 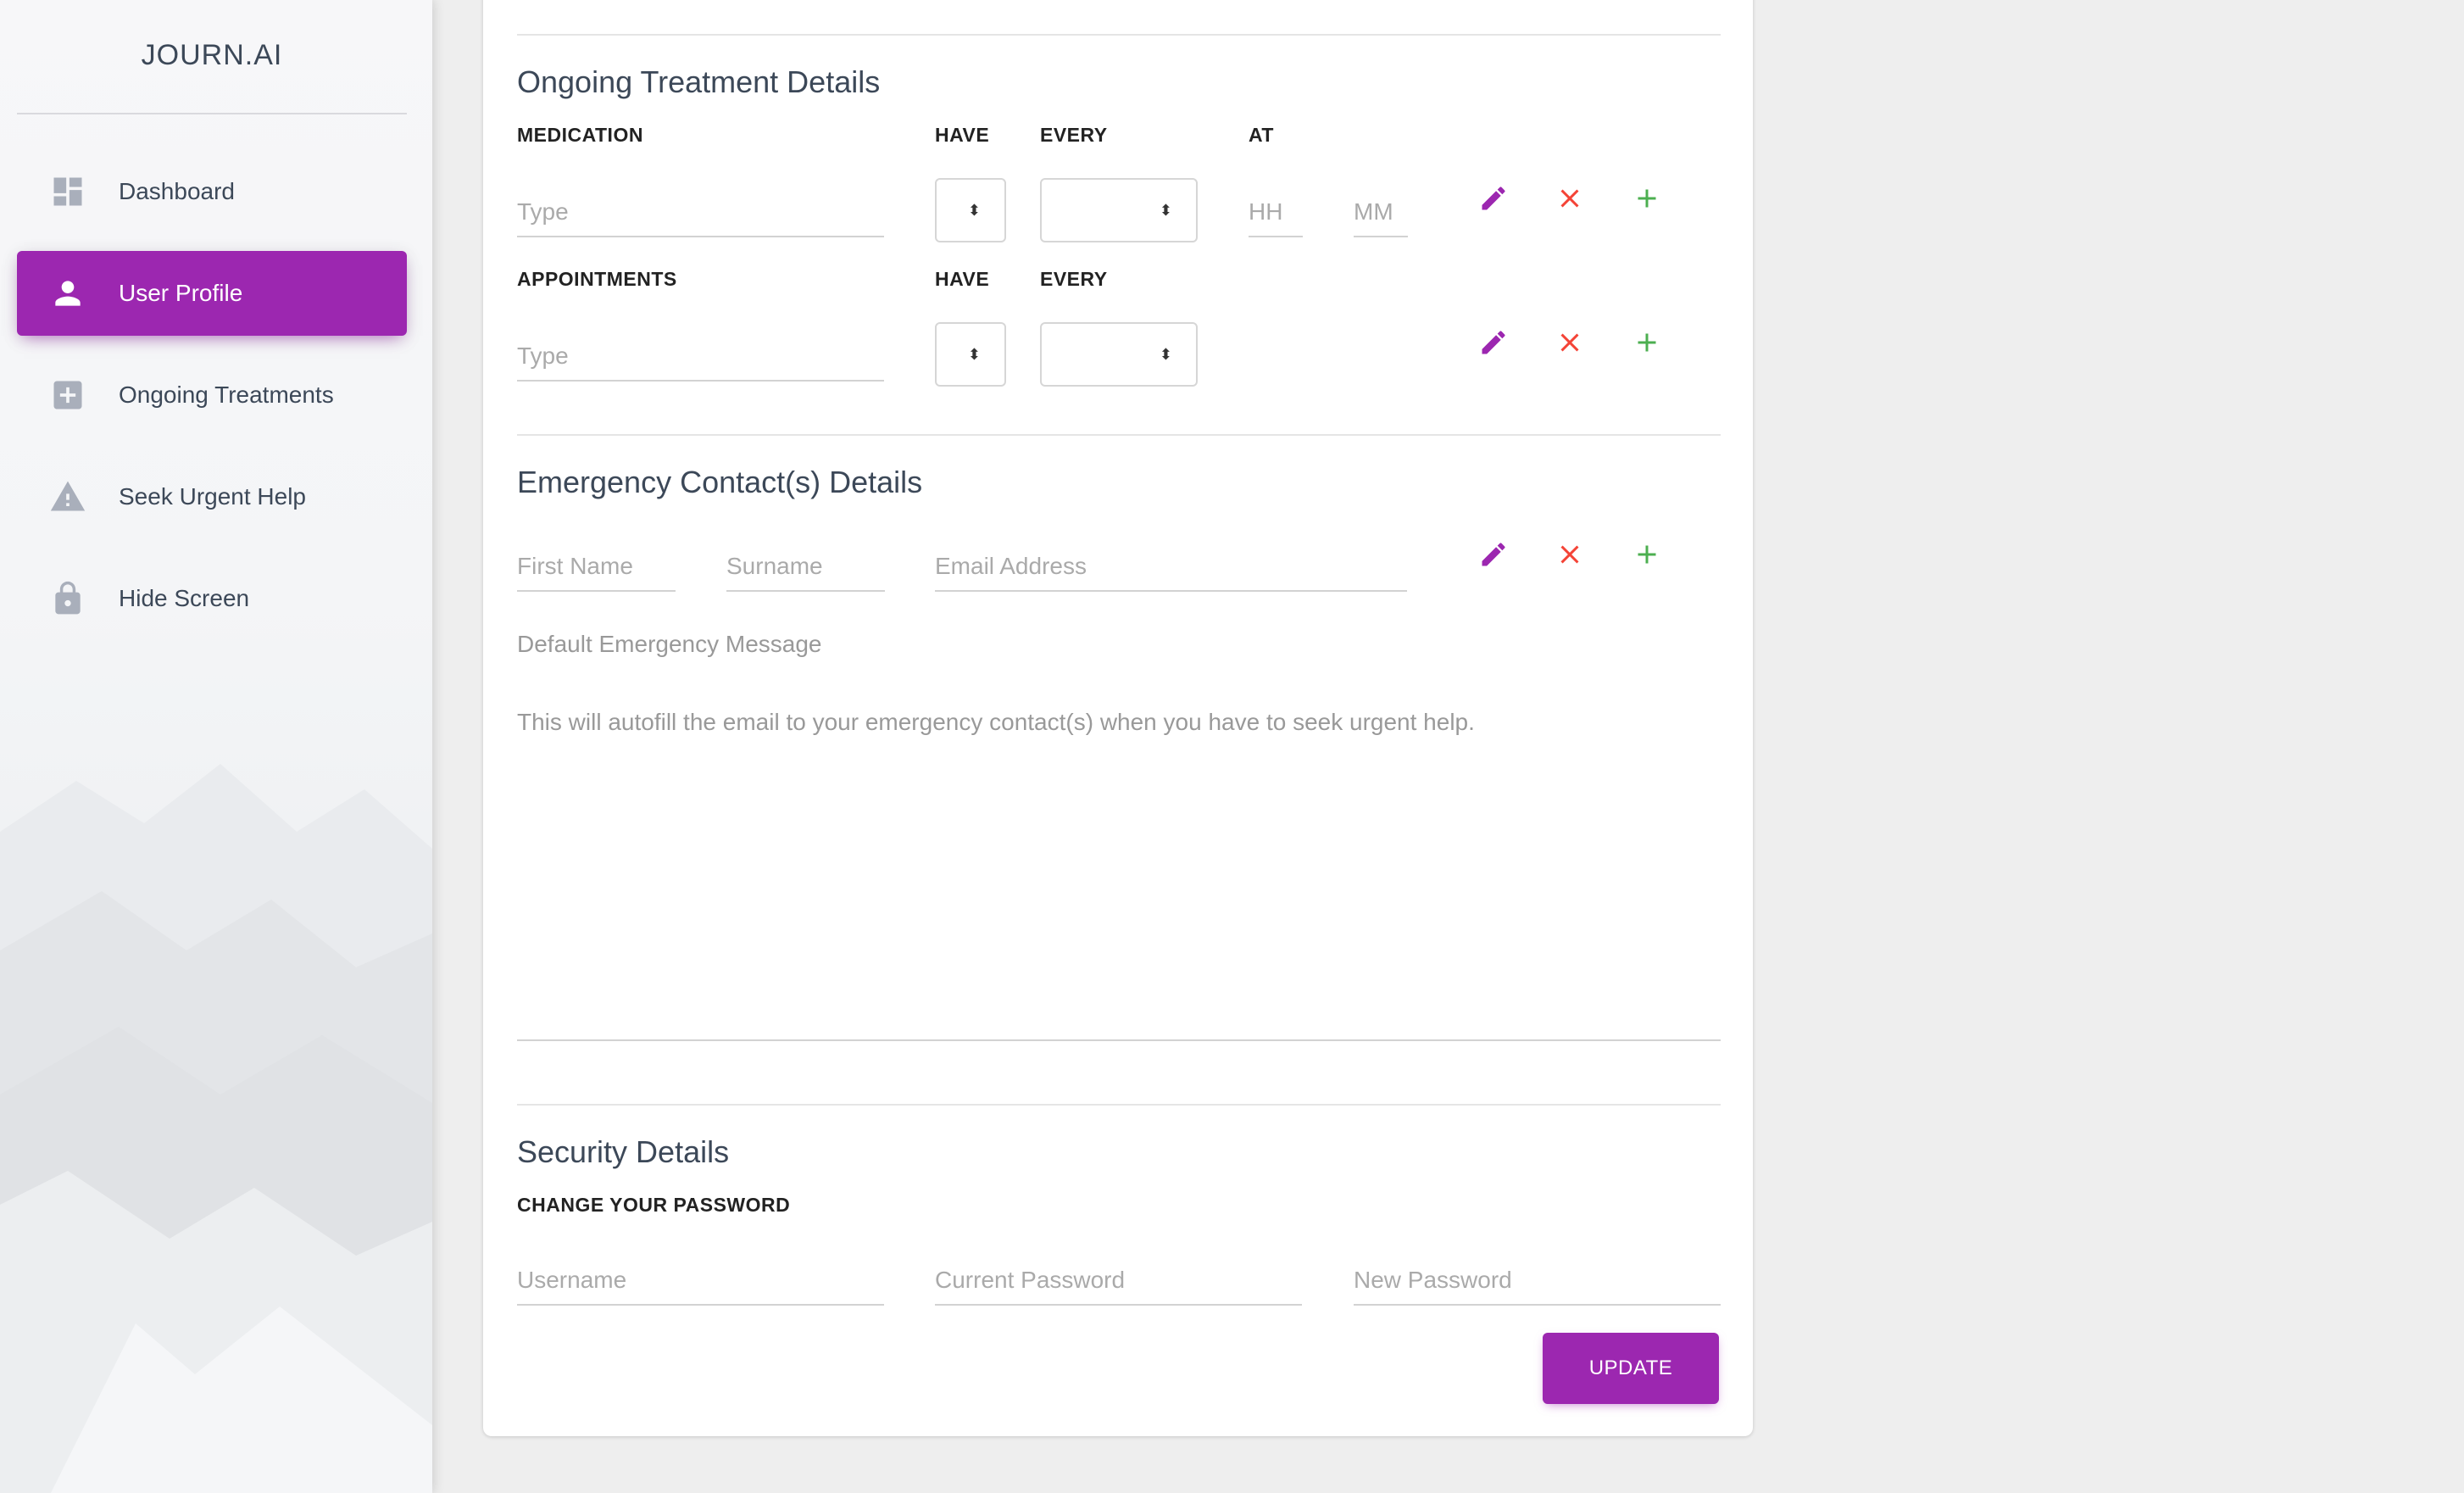 I want to click on sidebar-item-user-profile: User Profile, so click(x=212, y=293).